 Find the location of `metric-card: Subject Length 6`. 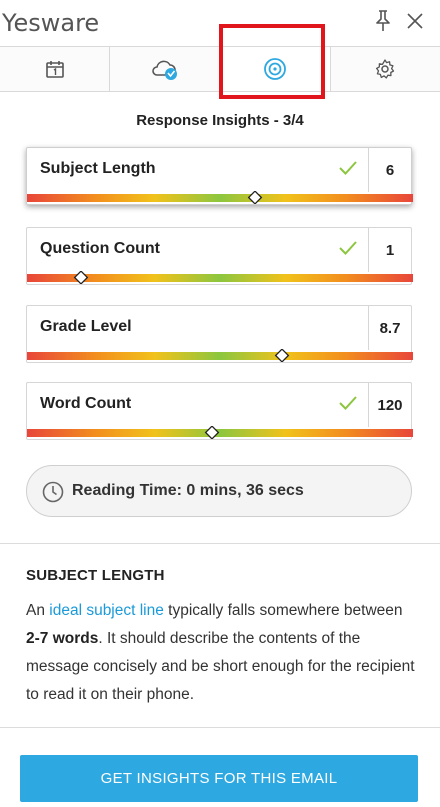

metric-card: Subject Length 6 is located at coordinates (219, 176).